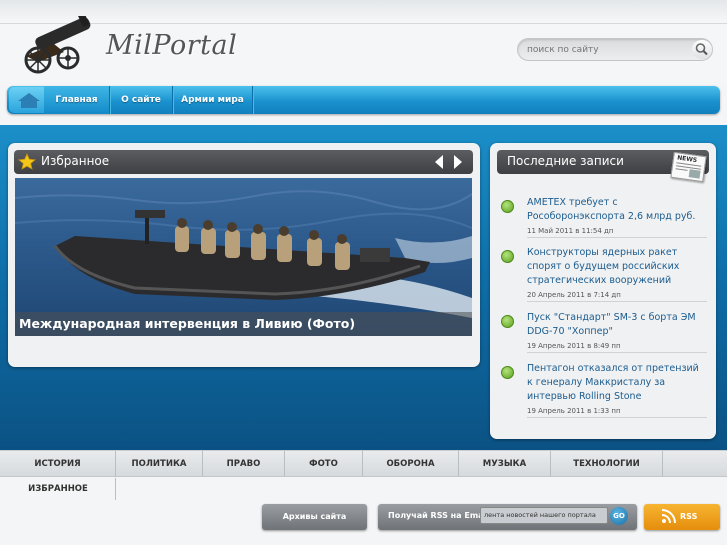 This screenshot has height=545, width=727. Describe the element at coordinates (57, 45) in the screenshot. I see `cannon-icon` at that location.